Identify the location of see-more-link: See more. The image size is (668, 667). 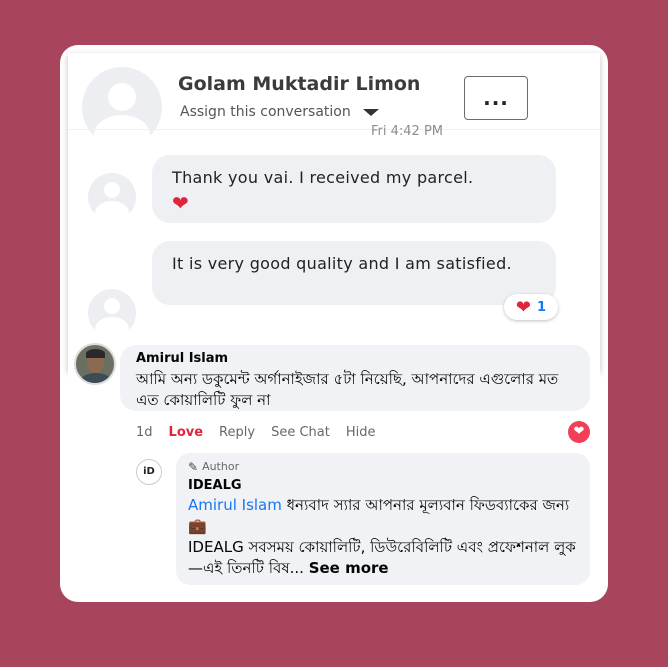
(349, 568).